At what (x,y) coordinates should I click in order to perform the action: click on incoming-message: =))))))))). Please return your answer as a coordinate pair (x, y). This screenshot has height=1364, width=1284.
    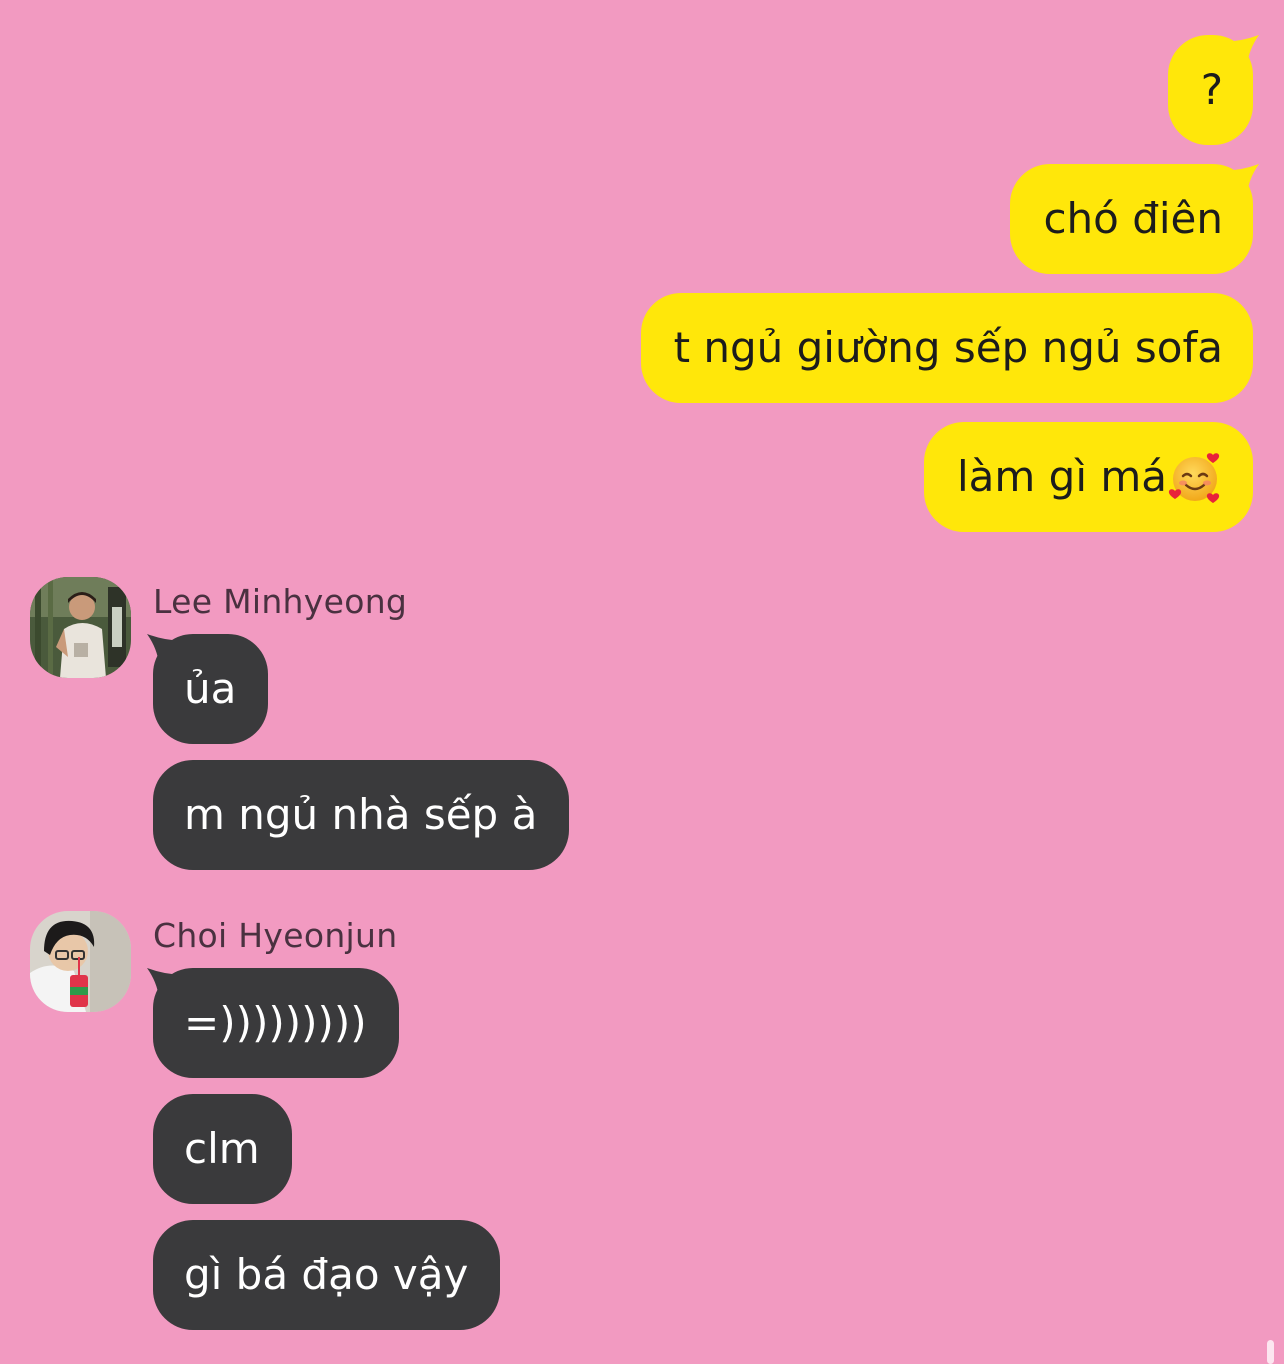
    Looking at the image, I should click on (276, 1023).